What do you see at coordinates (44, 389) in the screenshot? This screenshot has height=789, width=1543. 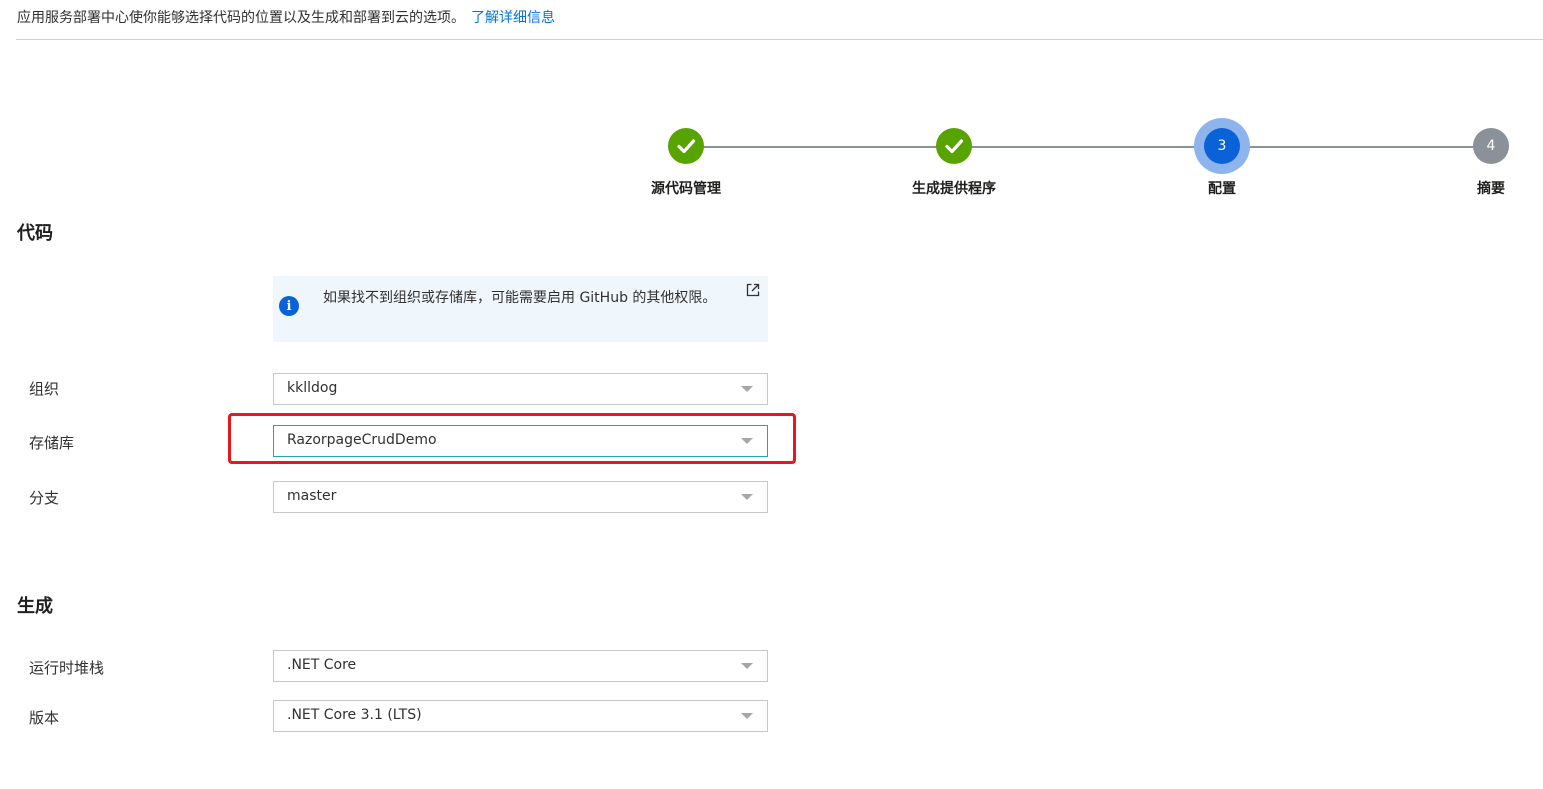 I see `organization-label: 组织` at bounding box center [44, 389].